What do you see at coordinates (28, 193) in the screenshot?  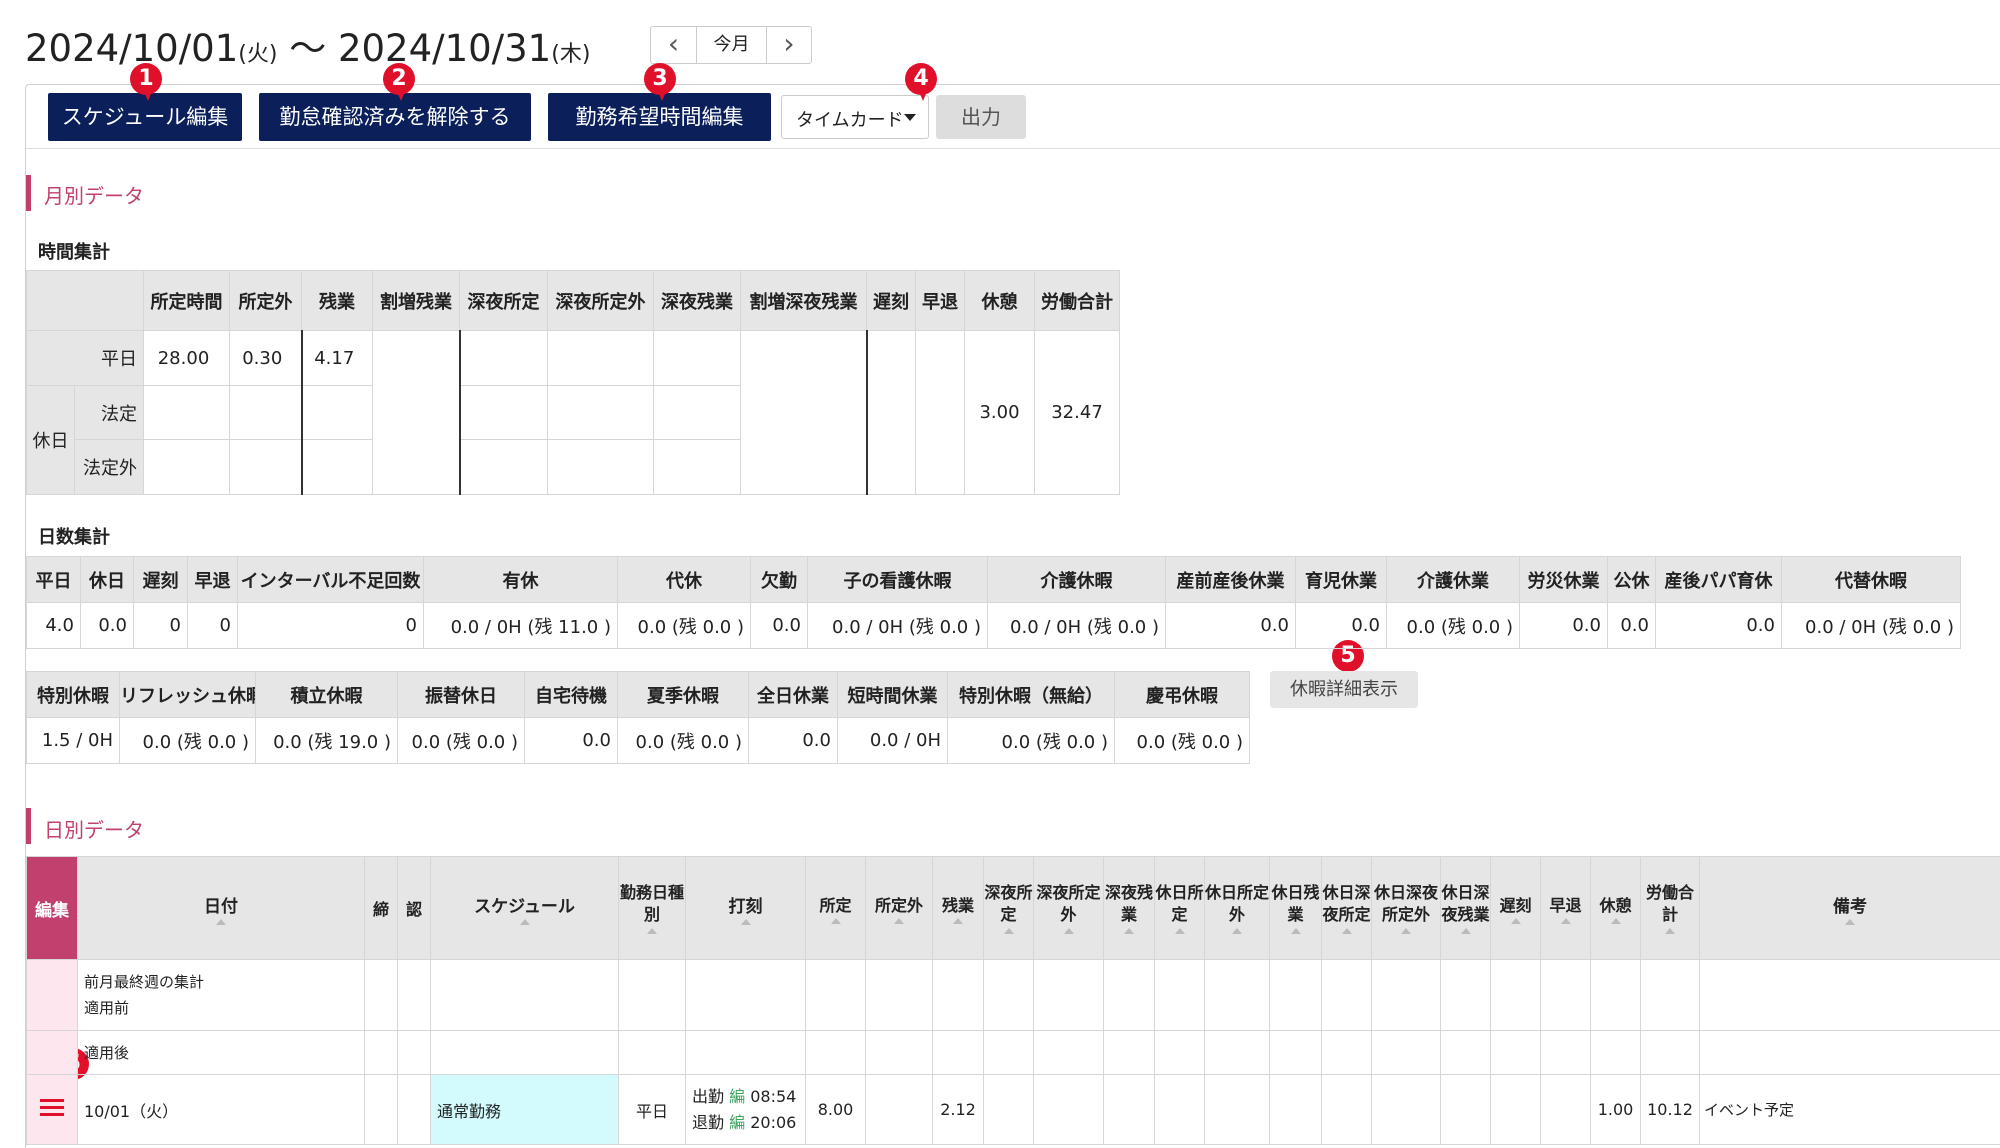 I see `monthly-section-bar` at bounding box center [28, 193].